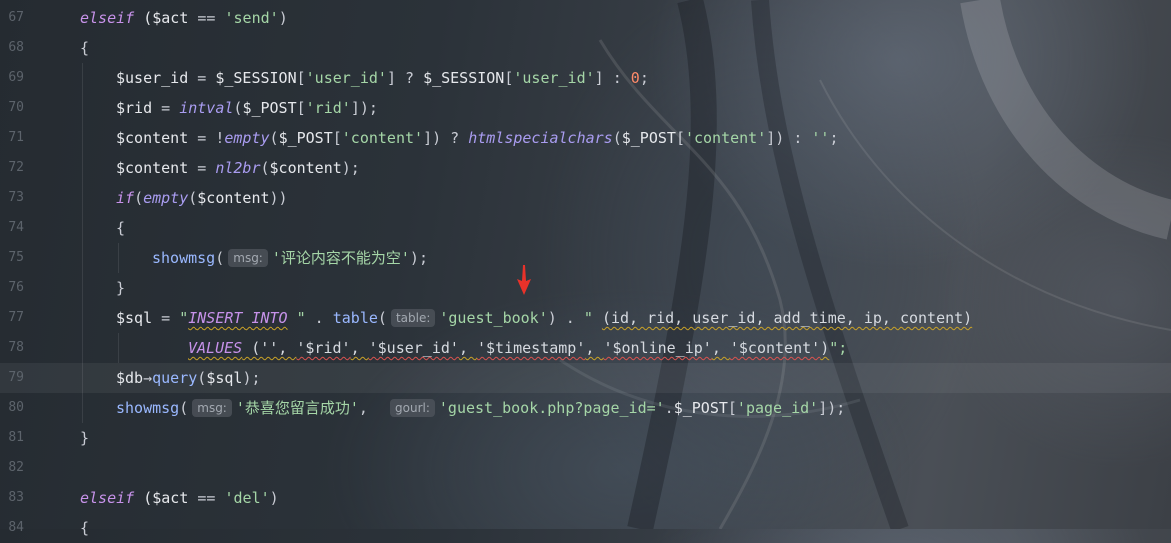 This screenshot has height=543, width=1171. What do you see at coordinates (12, 198) in the screenshot?
I see `line-number: 73` at bounding box center [12, 198].